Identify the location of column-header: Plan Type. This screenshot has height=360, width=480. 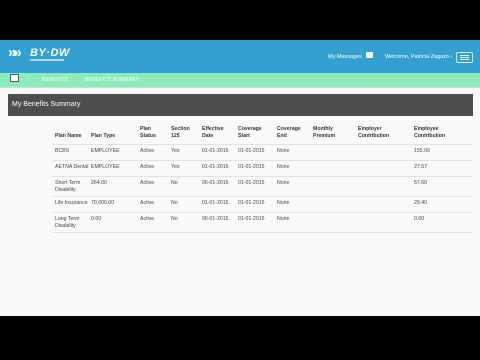
(103, 136).